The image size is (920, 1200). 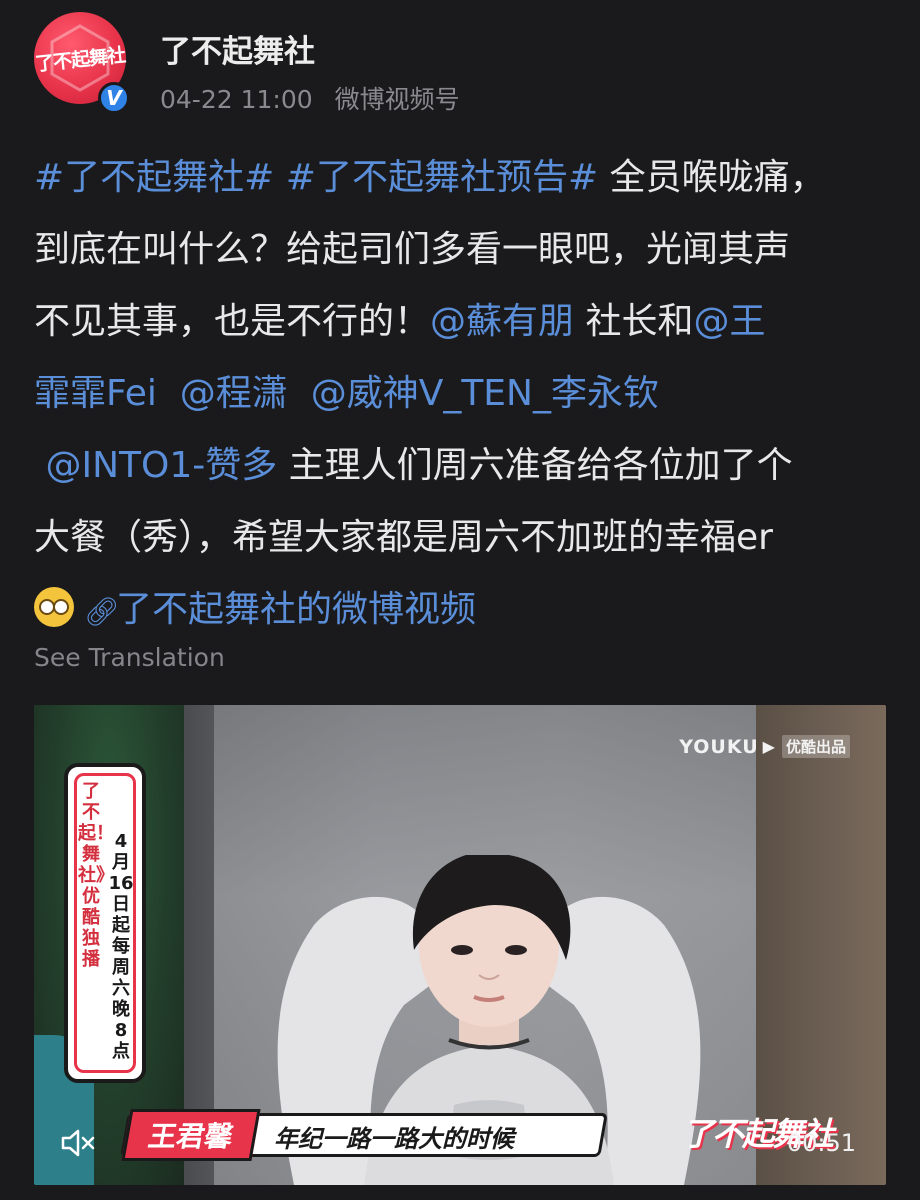 I want to click on promo-banner: 了不起！舞社》优酷独播 4月16日起每周六晚8点, so click(x=105, y=923).